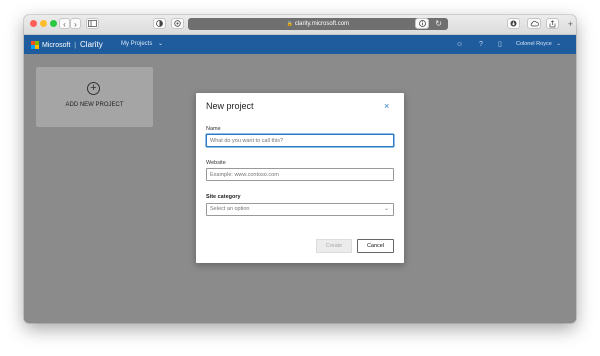 The image size is (600, 356). Describe the element at coordinates (159, 23) in the screenshot. I see `privacy-icon` at that location.